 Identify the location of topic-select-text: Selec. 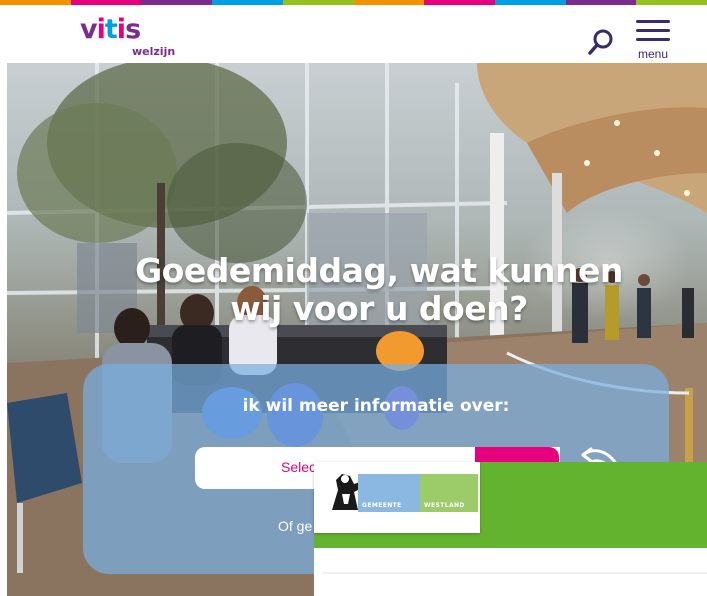
(299, 467).